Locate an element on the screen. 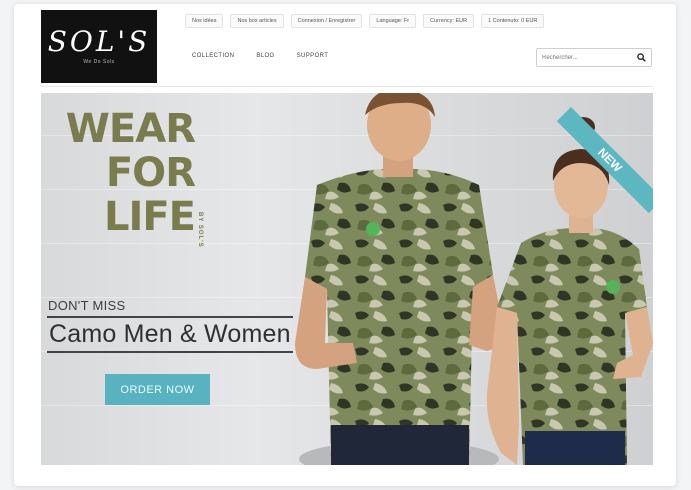  hero-headline: WEAR FOR LIFE is located at coordinates (125, 173).